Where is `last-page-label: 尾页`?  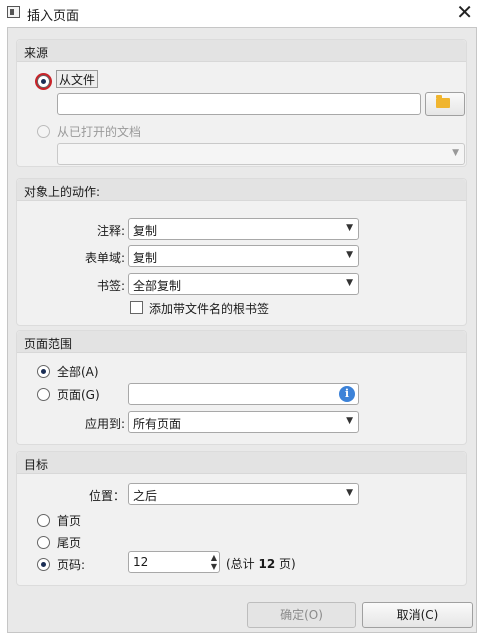
last-page-label: 尾页 is located at coordinates (69, 543).